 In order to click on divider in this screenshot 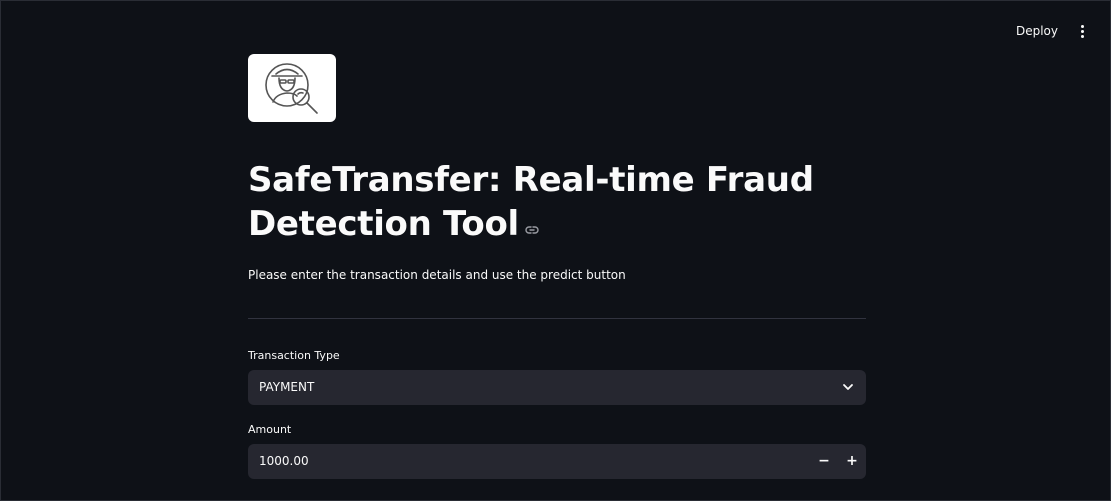, I will do `click(557, 318)`.